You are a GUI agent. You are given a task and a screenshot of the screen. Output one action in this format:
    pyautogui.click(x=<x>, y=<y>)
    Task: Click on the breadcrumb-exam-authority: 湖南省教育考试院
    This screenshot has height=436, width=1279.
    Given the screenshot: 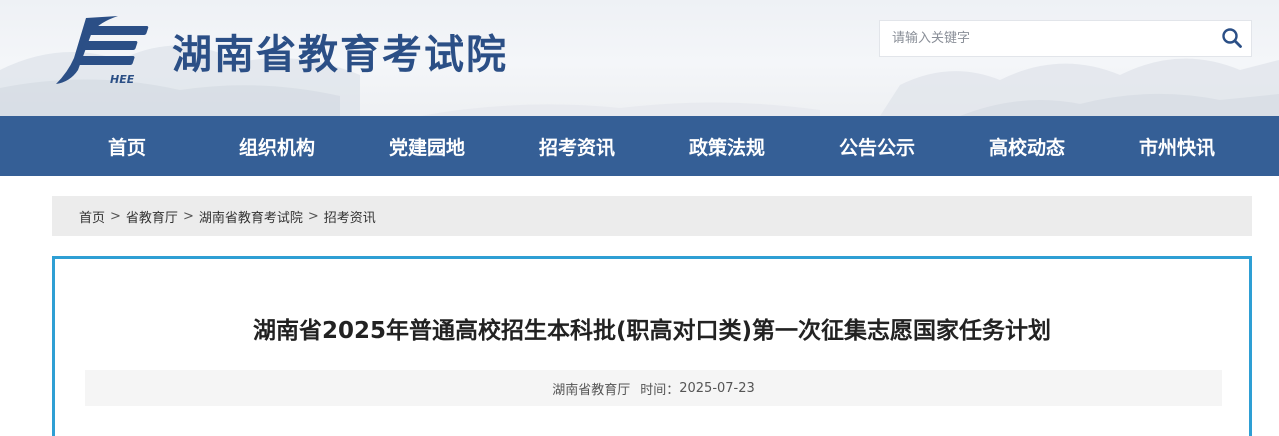 What is the action you would take?
    pyautogui.click(x=251, y=216)
    